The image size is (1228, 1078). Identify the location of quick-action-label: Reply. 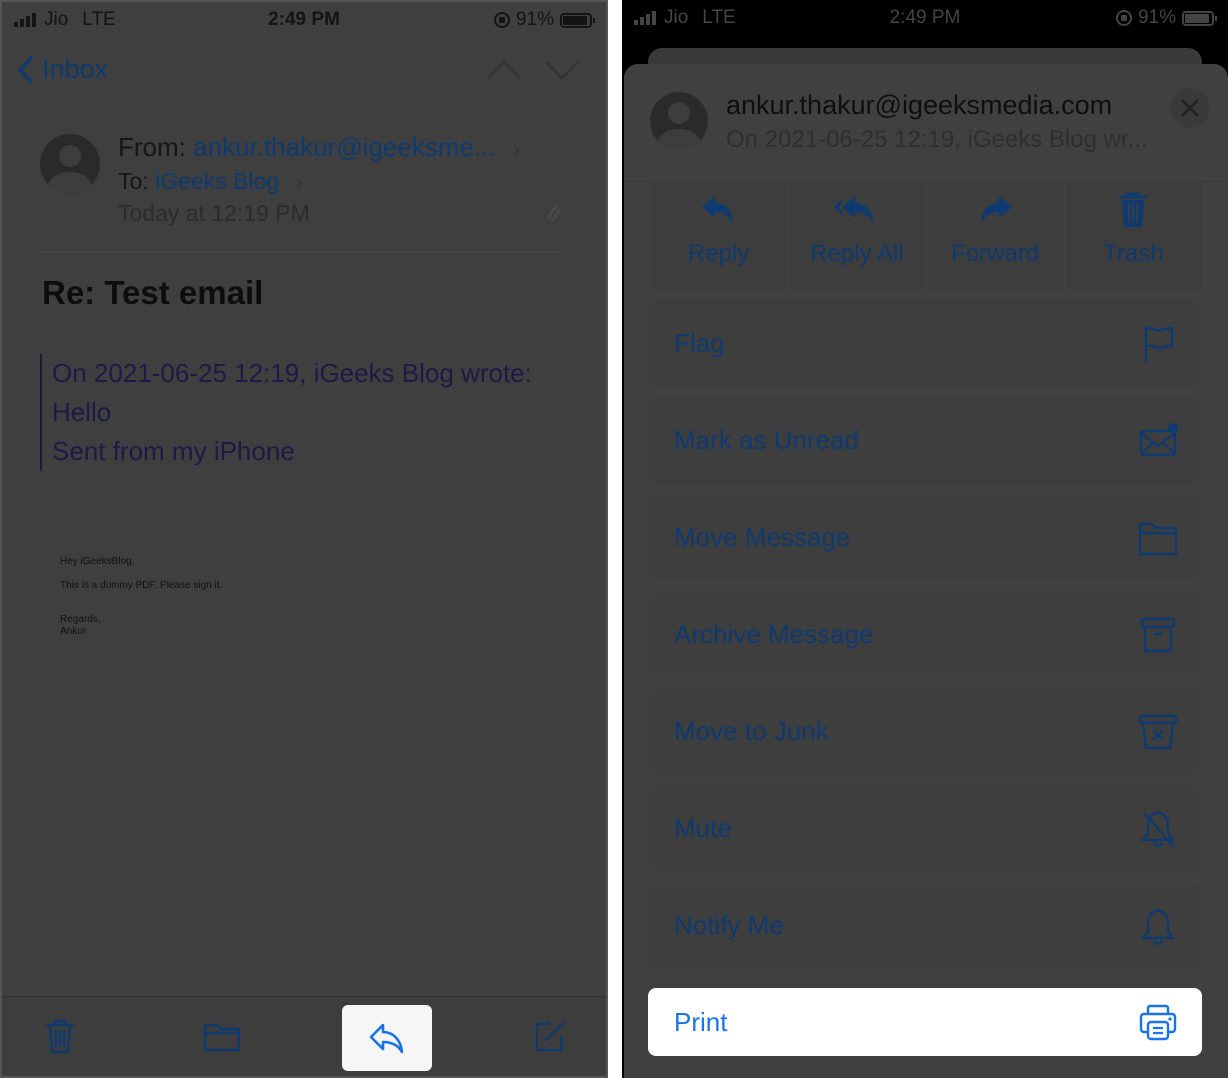
(718, 253).